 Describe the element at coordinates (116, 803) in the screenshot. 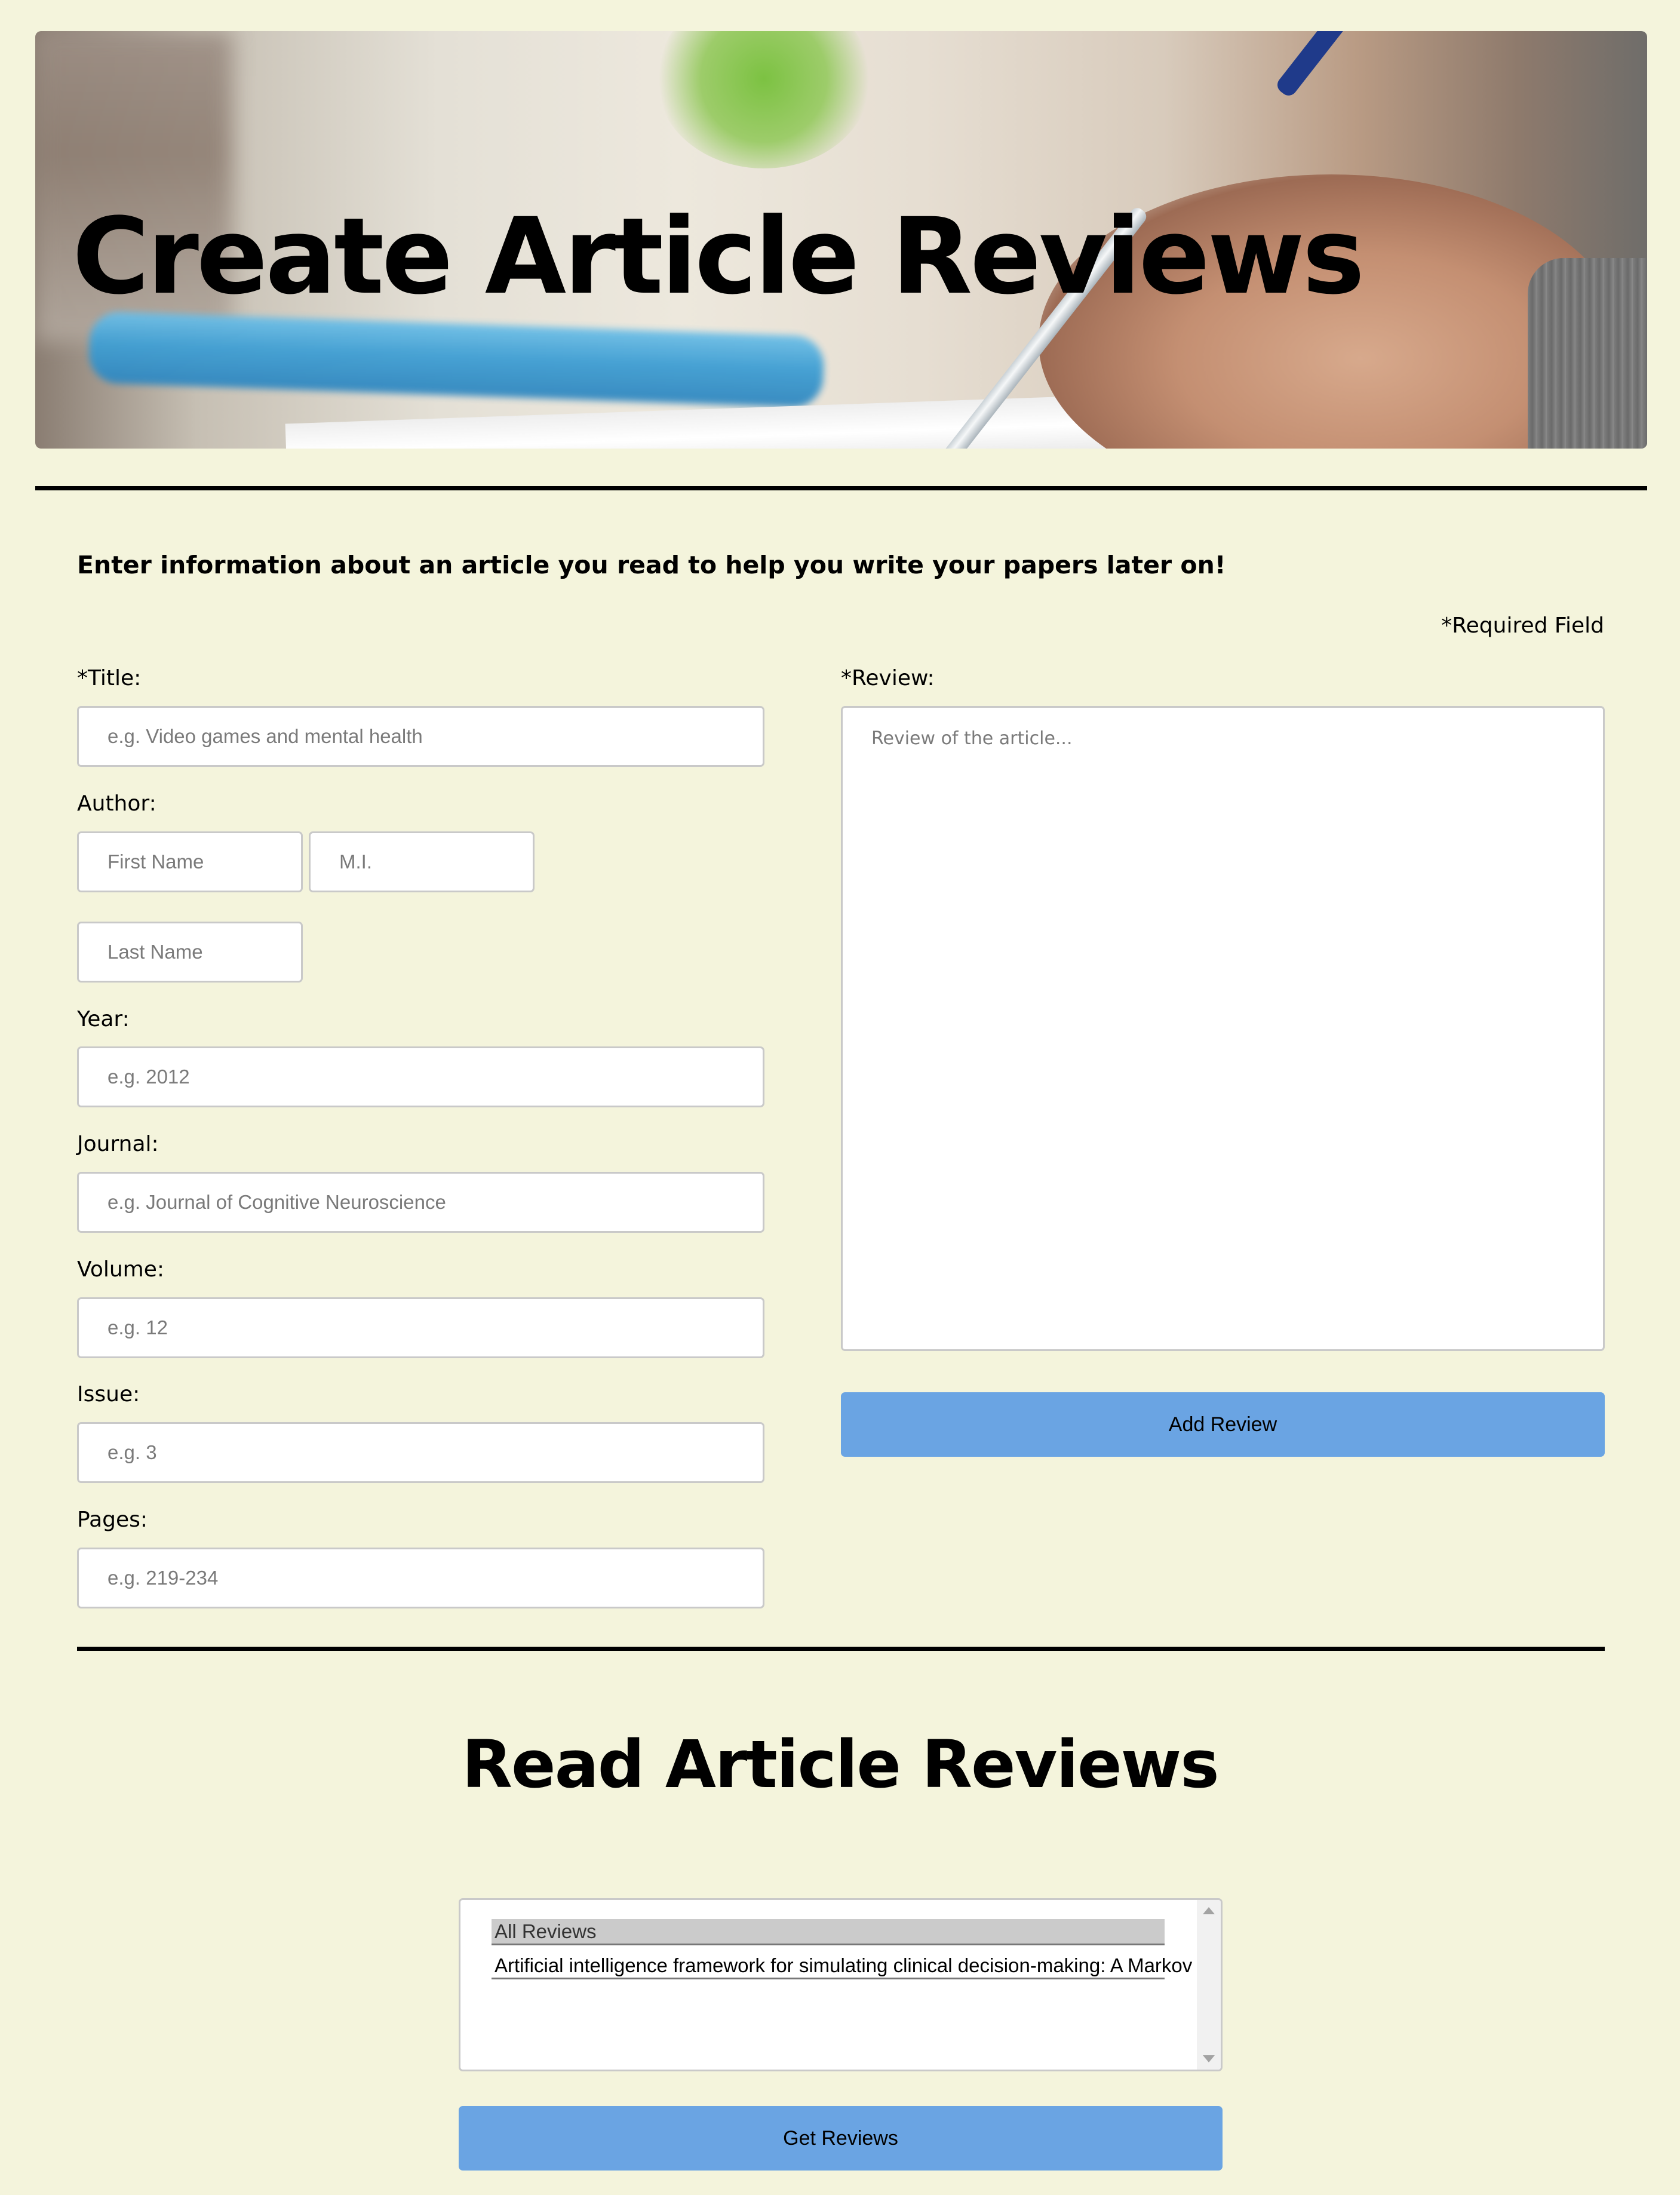

I see `author-label: Author:` at that location.